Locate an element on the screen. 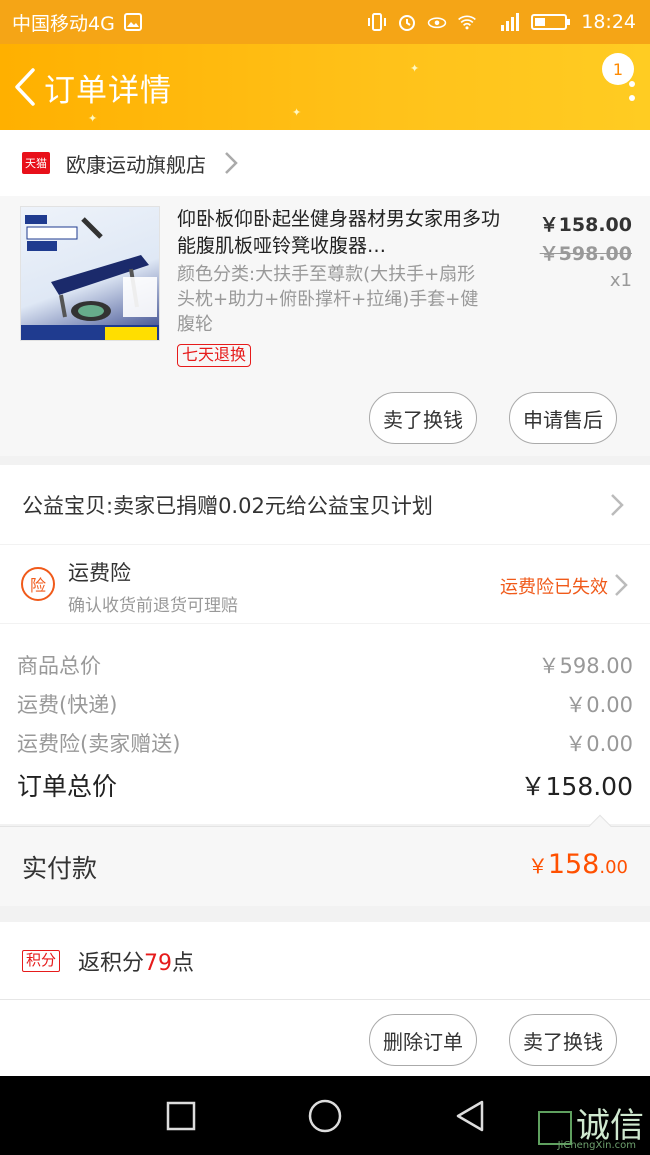 This screenshot has width=650, height=1155. points-row: 积分 返积分79点 is located at coordinates (325, 960).